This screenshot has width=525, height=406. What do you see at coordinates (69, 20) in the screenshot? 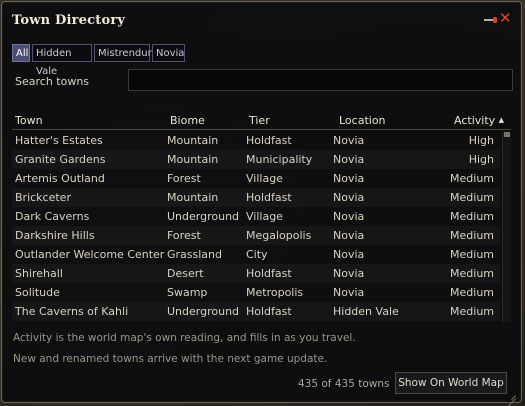
I see `window-title: Town Directory` at bounding box center [69, 20].